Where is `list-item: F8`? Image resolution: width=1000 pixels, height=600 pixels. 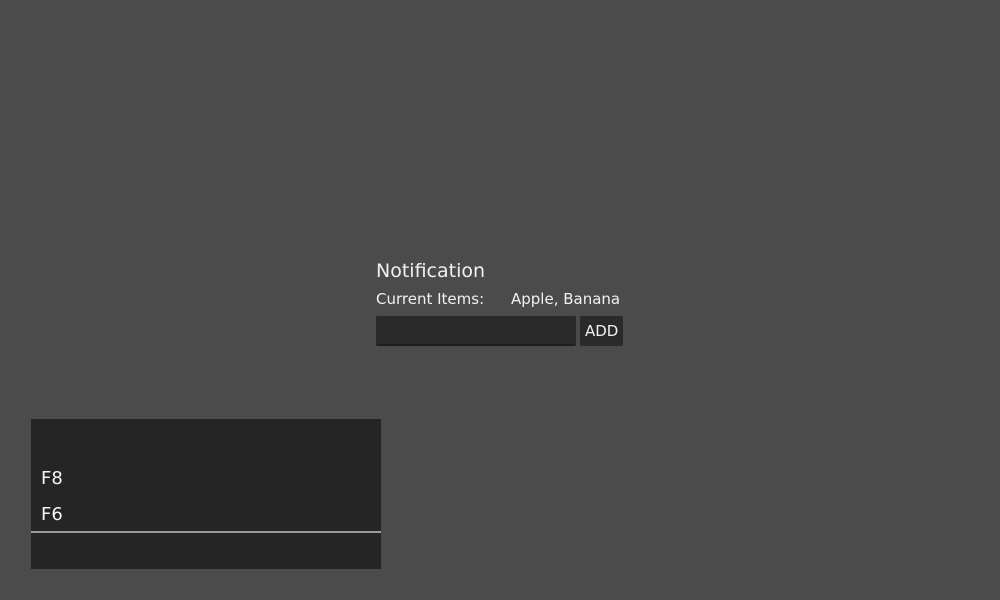
list-item: F8 is located at coordinates (206, 479).